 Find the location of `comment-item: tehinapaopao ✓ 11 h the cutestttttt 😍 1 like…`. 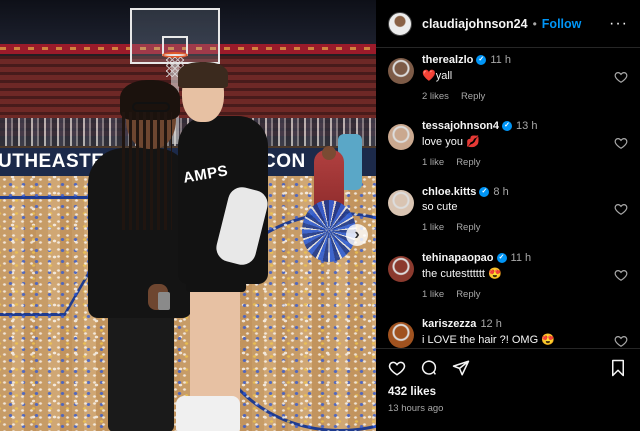

comment-item: tehinapaopao ✓ 11 h the cutestttttt 😍 1 like… is located at coordinates (508, 276).